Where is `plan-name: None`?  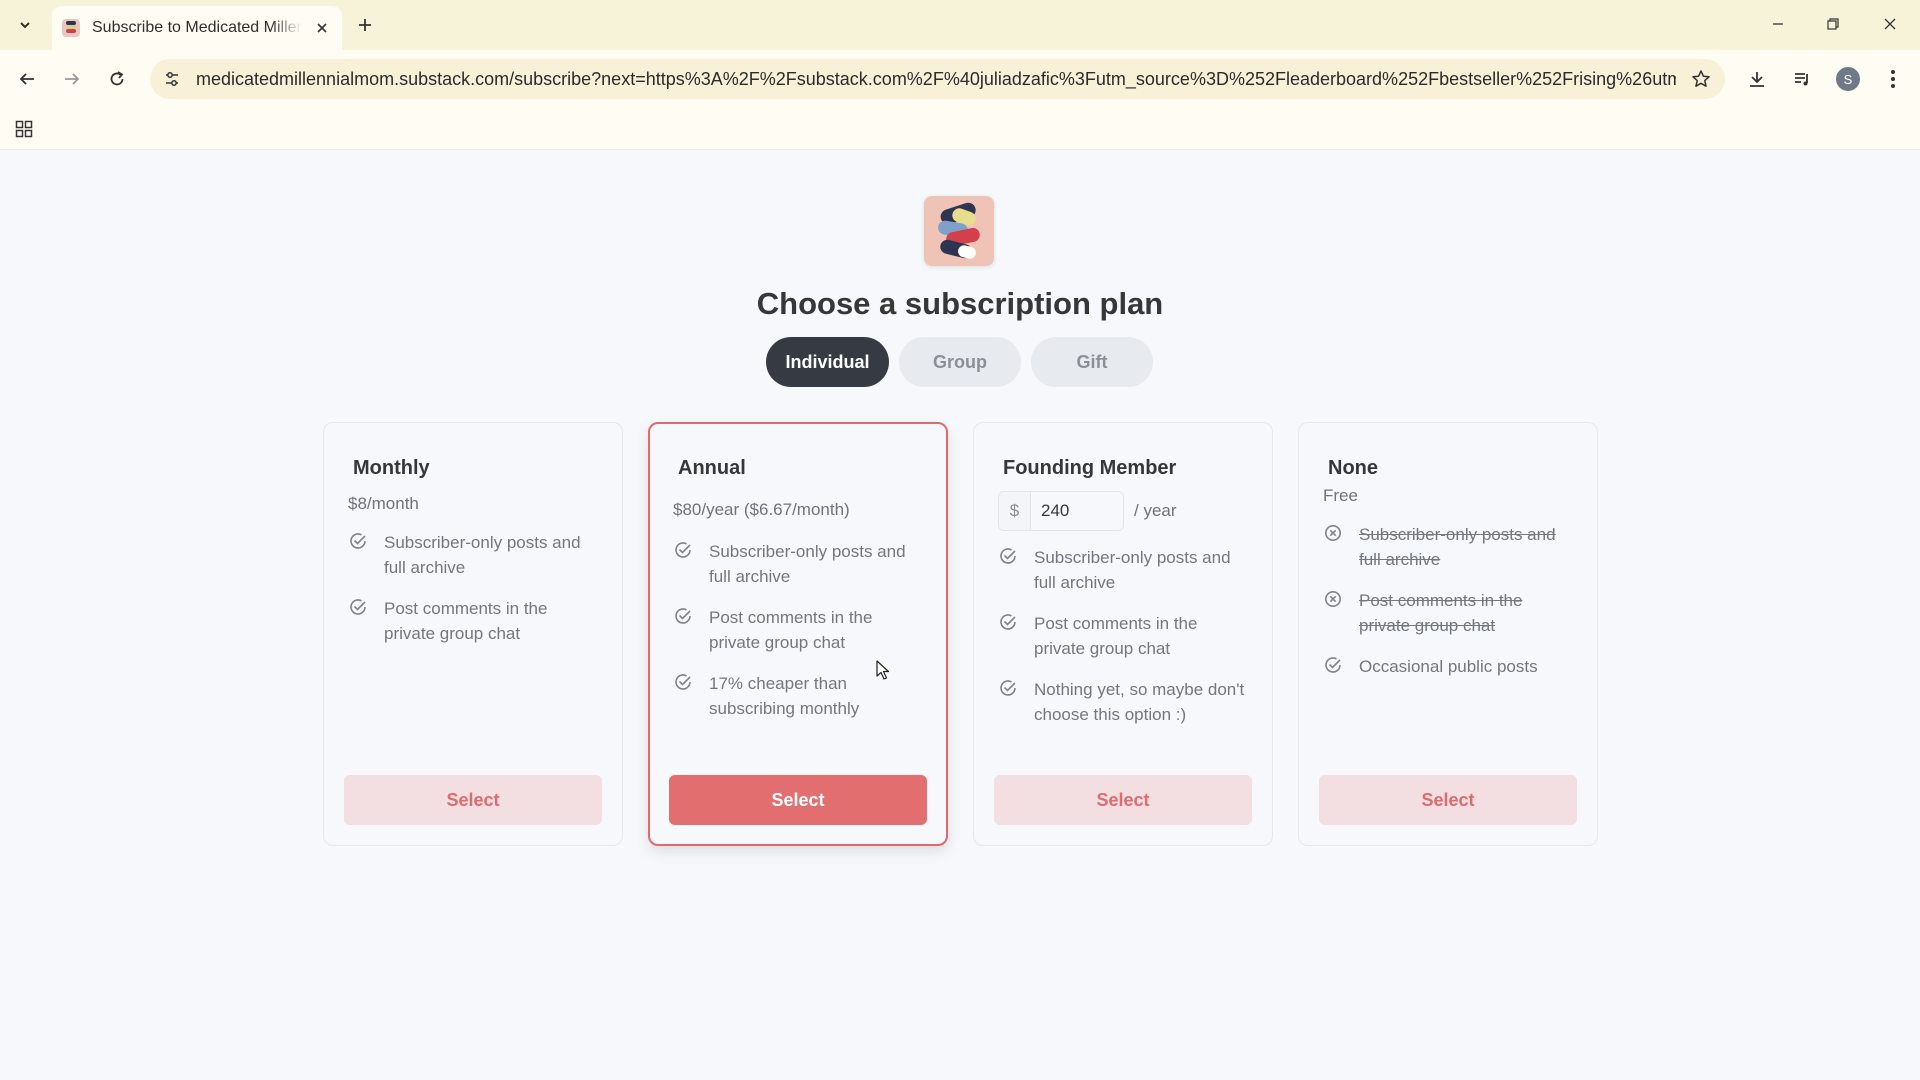
plan-name: None is located at coordinates (1353, 468).